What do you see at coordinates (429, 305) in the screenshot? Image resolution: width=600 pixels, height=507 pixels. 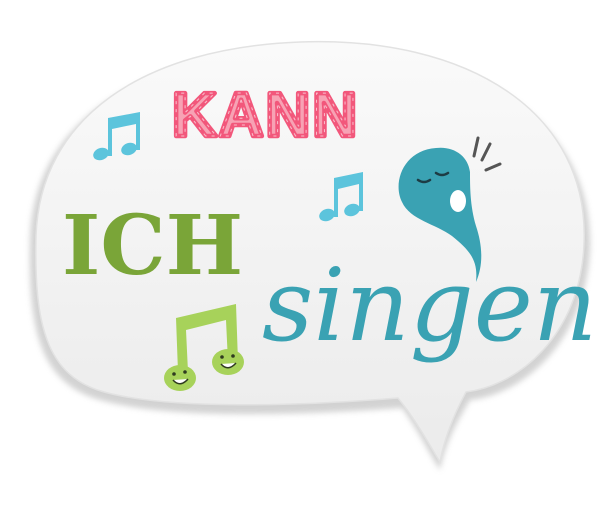 I see `headline-word-singen: singen` at bounding box center [429, 305].